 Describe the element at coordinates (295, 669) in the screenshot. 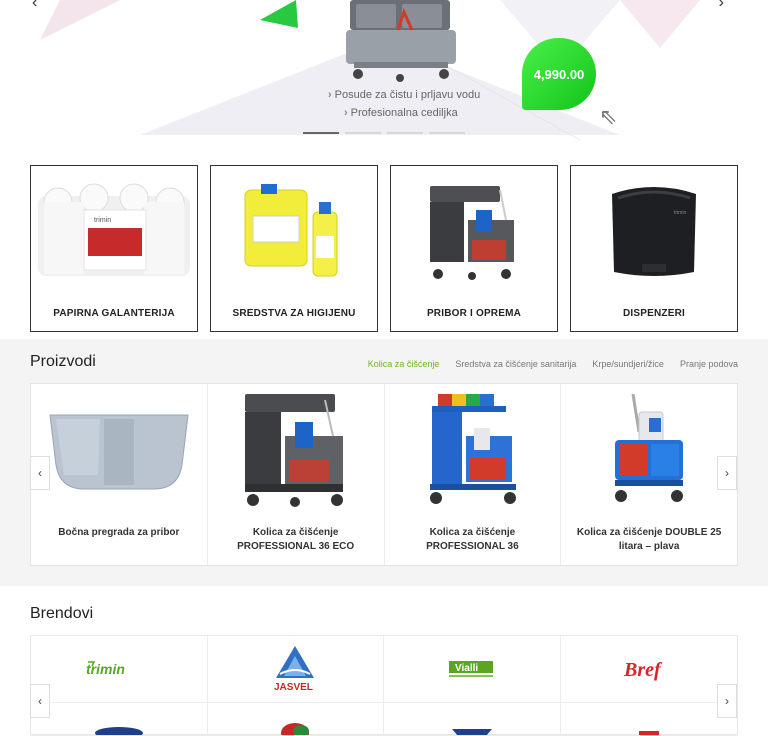

I see `brand-logo-jasvel: JASVEL` at that location.